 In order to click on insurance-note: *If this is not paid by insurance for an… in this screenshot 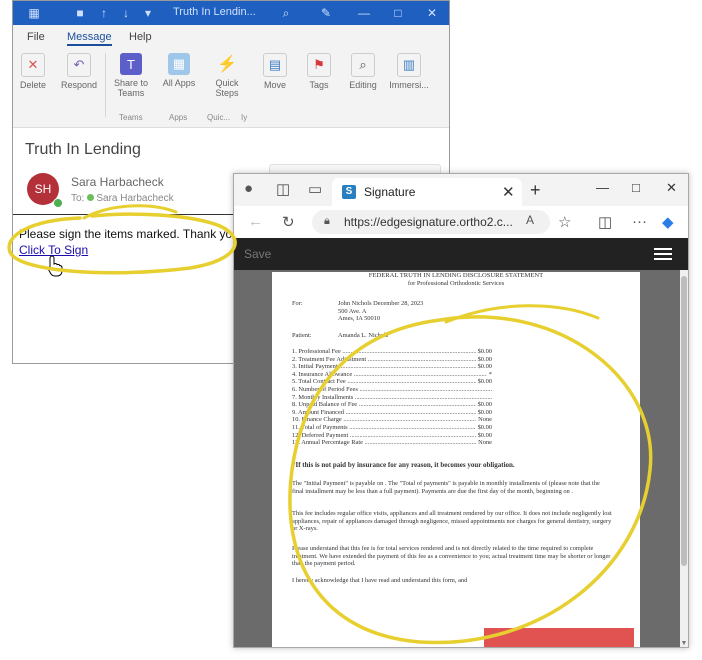, I will do `click(403, 465)`.